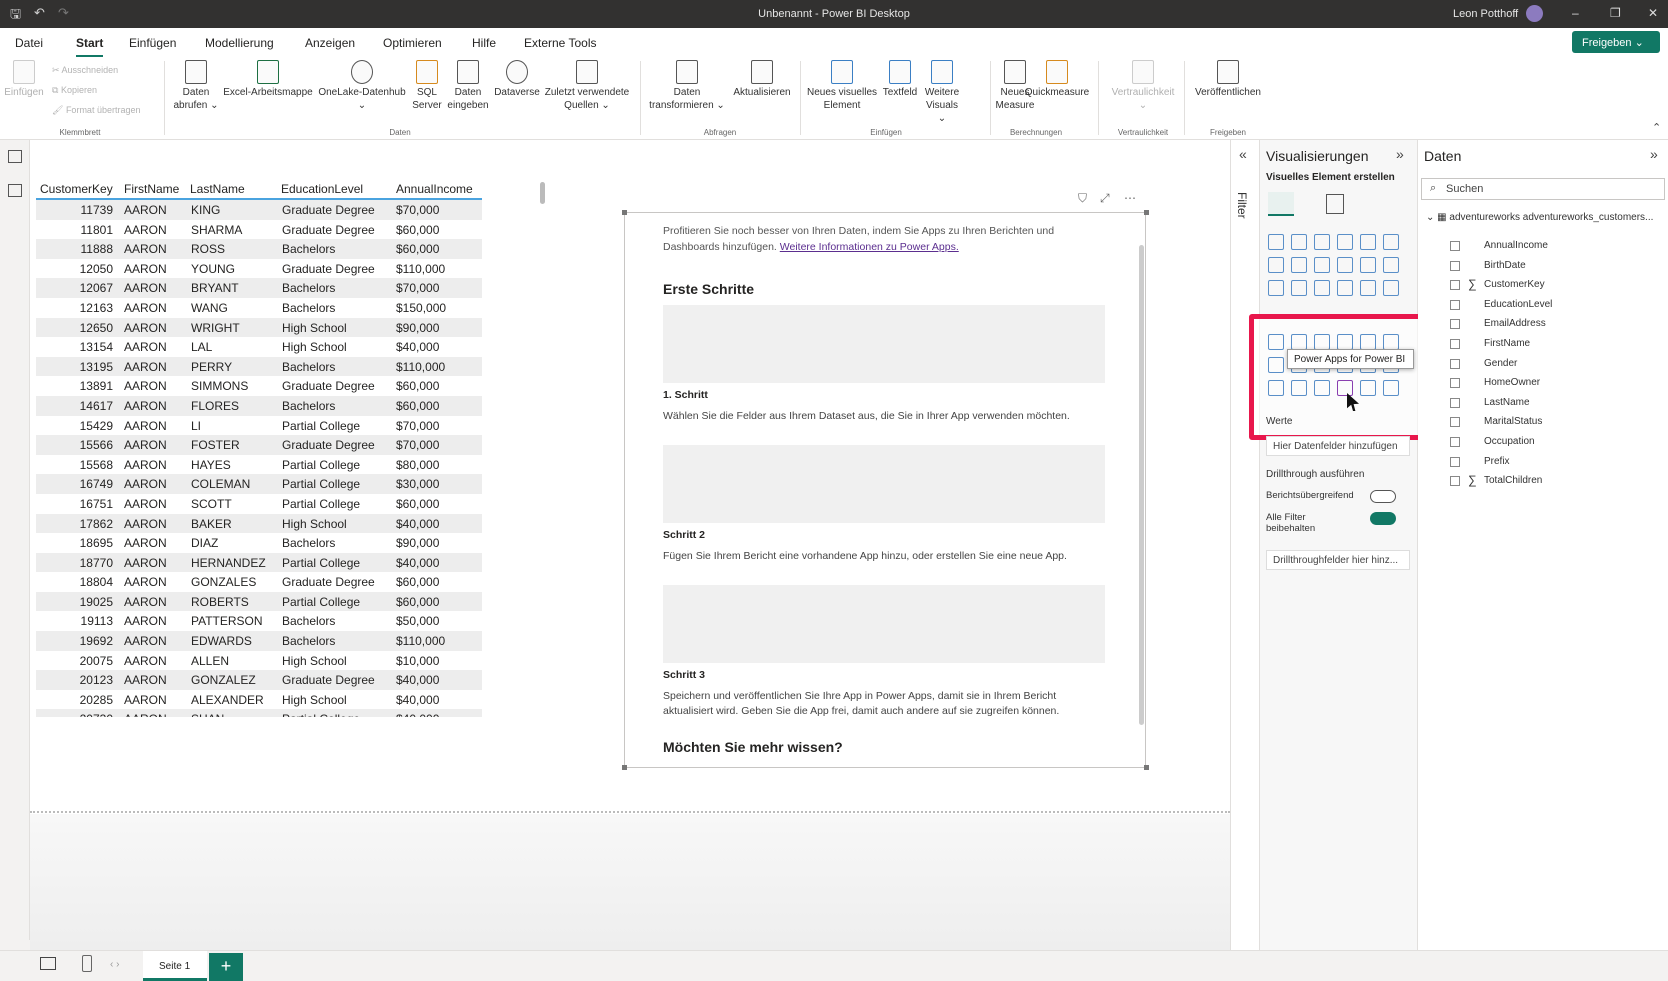 The height and width of the screenshot is (981, 1668). What do you see at coordinates (217, 189) in the screenshot?
I see `column-header: LastName` at bounding box center [217, 189].